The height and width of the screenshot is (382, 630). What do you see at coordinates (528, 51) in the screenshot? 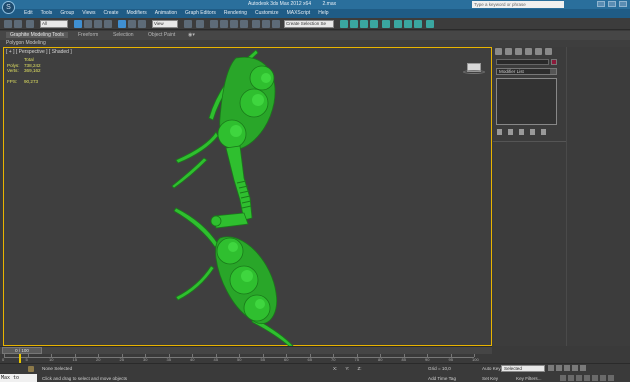
I see `motion-tab-icon` at bounding box center [528, 51].